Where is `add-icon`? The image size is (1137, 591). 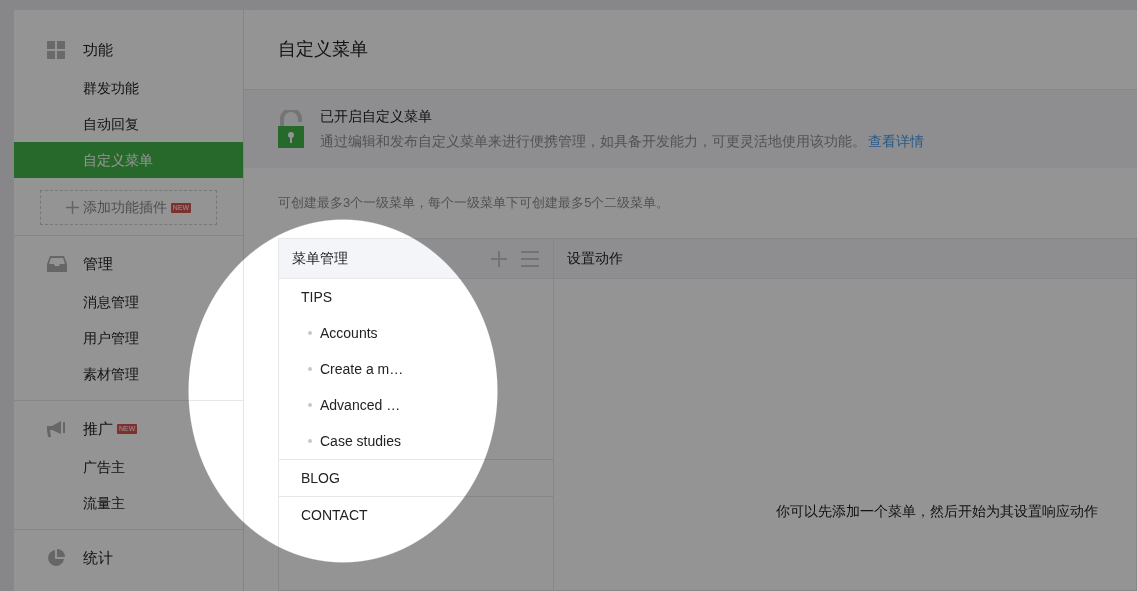 add-icon is located at coordinates (499, 258).